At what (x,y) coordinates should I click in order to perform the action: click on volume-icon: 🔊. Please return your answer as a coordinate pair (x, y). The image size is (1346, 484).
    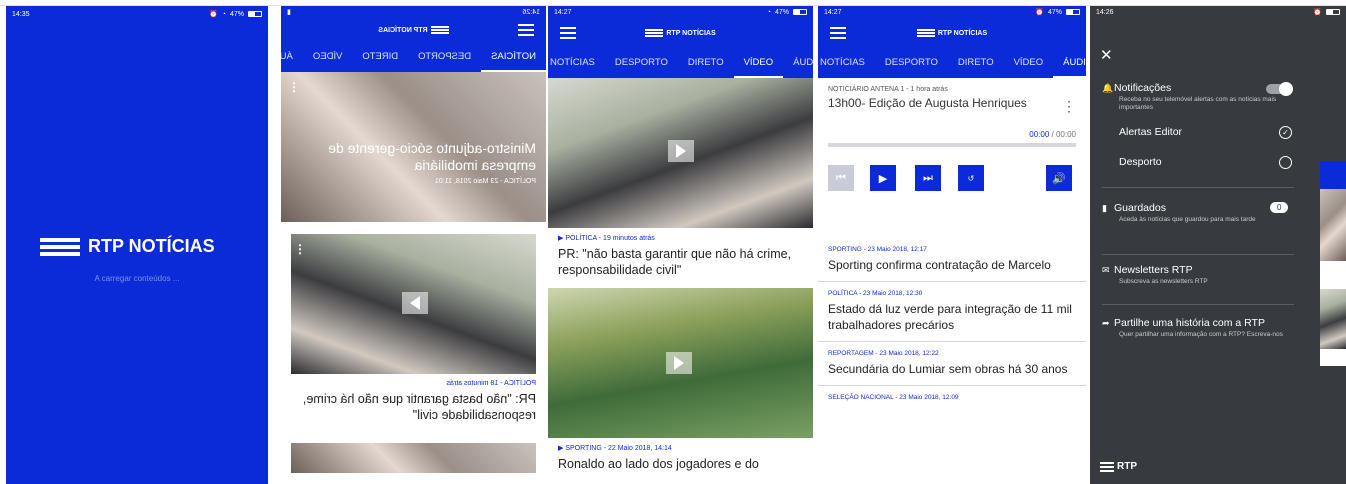
    Looking at the image, I should click on (1059, 178).